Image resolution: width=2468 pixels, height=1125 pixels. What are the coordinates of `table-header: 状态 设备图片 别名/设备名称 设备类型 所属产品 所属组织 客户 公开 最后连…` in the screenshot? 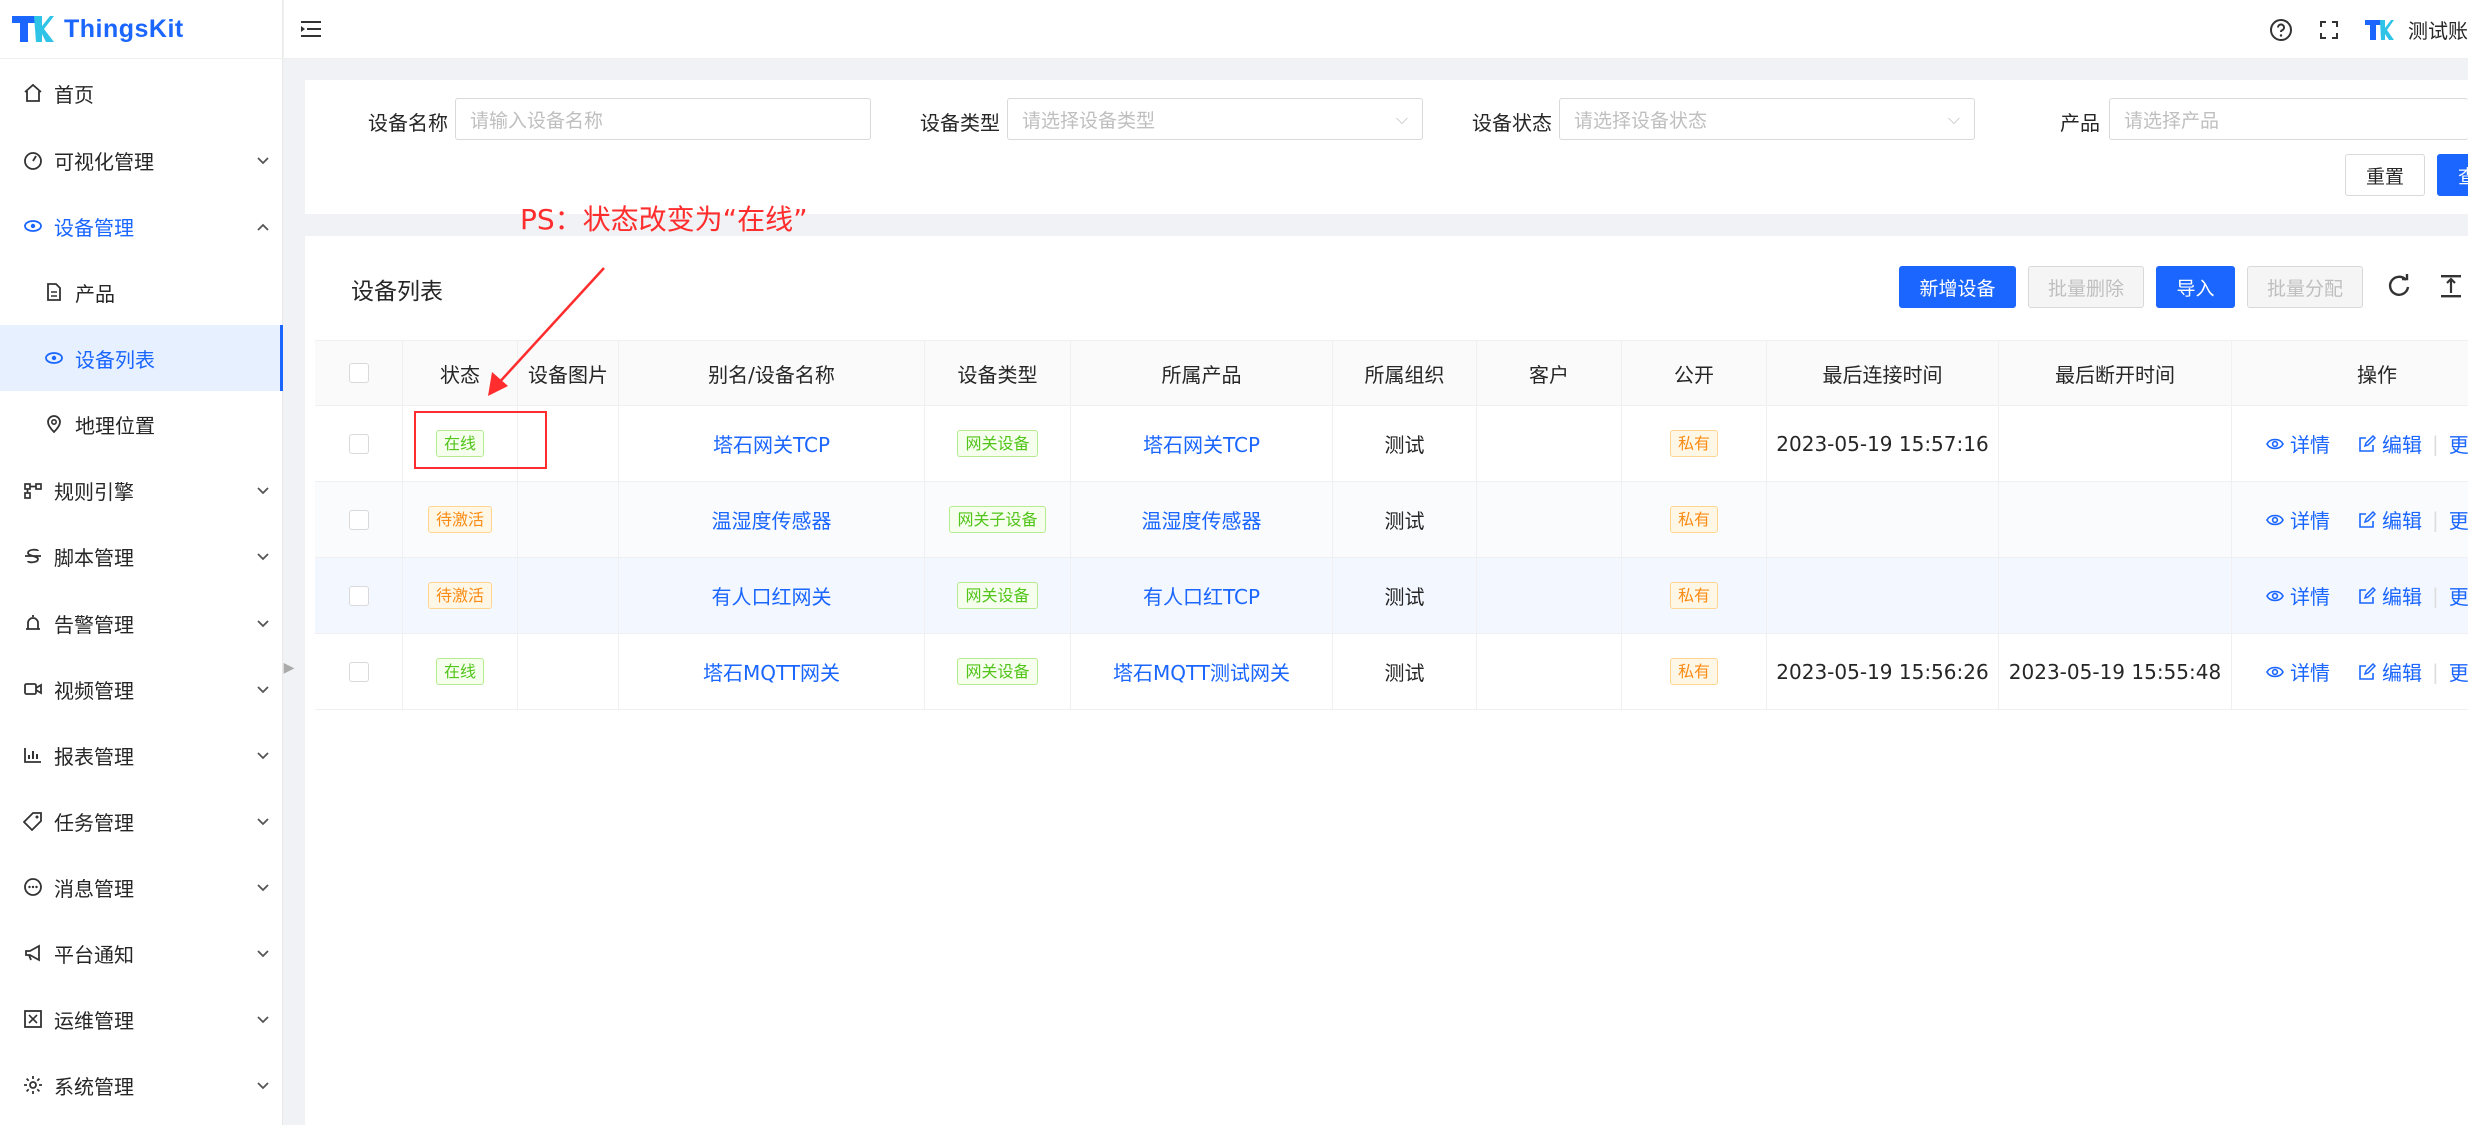 It's located at (1391, 373).